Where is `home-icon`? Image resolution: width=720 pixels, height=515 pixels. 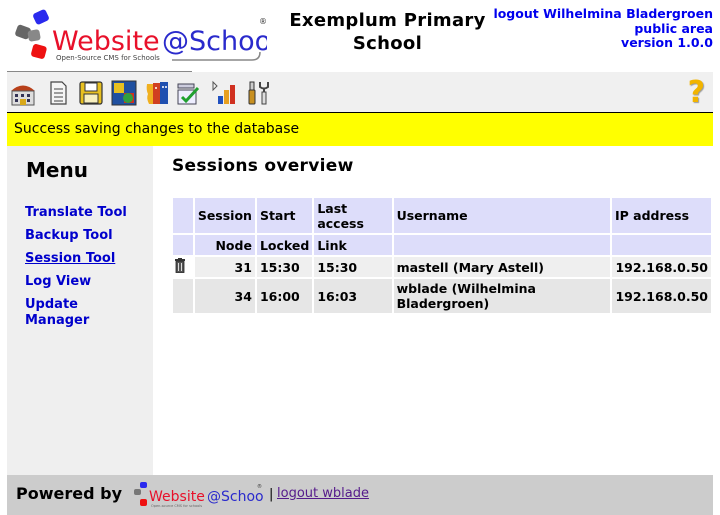 home-icon is located at coordinates (23, 93).